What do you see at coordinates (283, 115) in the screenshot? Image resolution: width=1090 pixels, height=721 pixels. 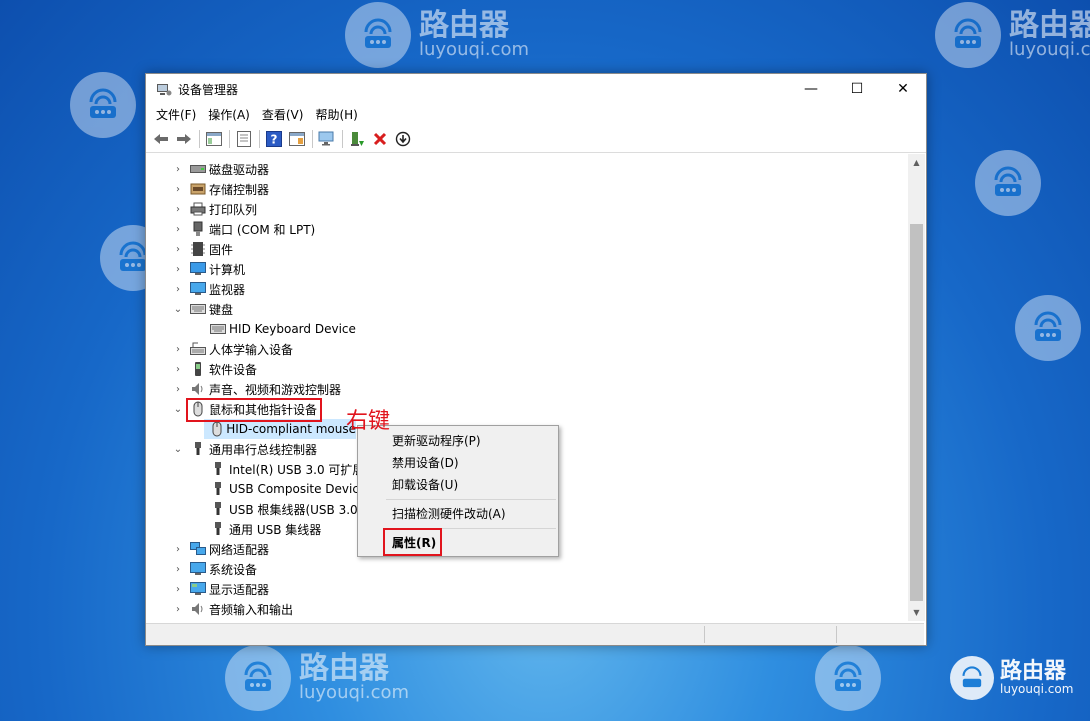 I see `menu-view: 查看(V)` at bounding box center [283, 115].